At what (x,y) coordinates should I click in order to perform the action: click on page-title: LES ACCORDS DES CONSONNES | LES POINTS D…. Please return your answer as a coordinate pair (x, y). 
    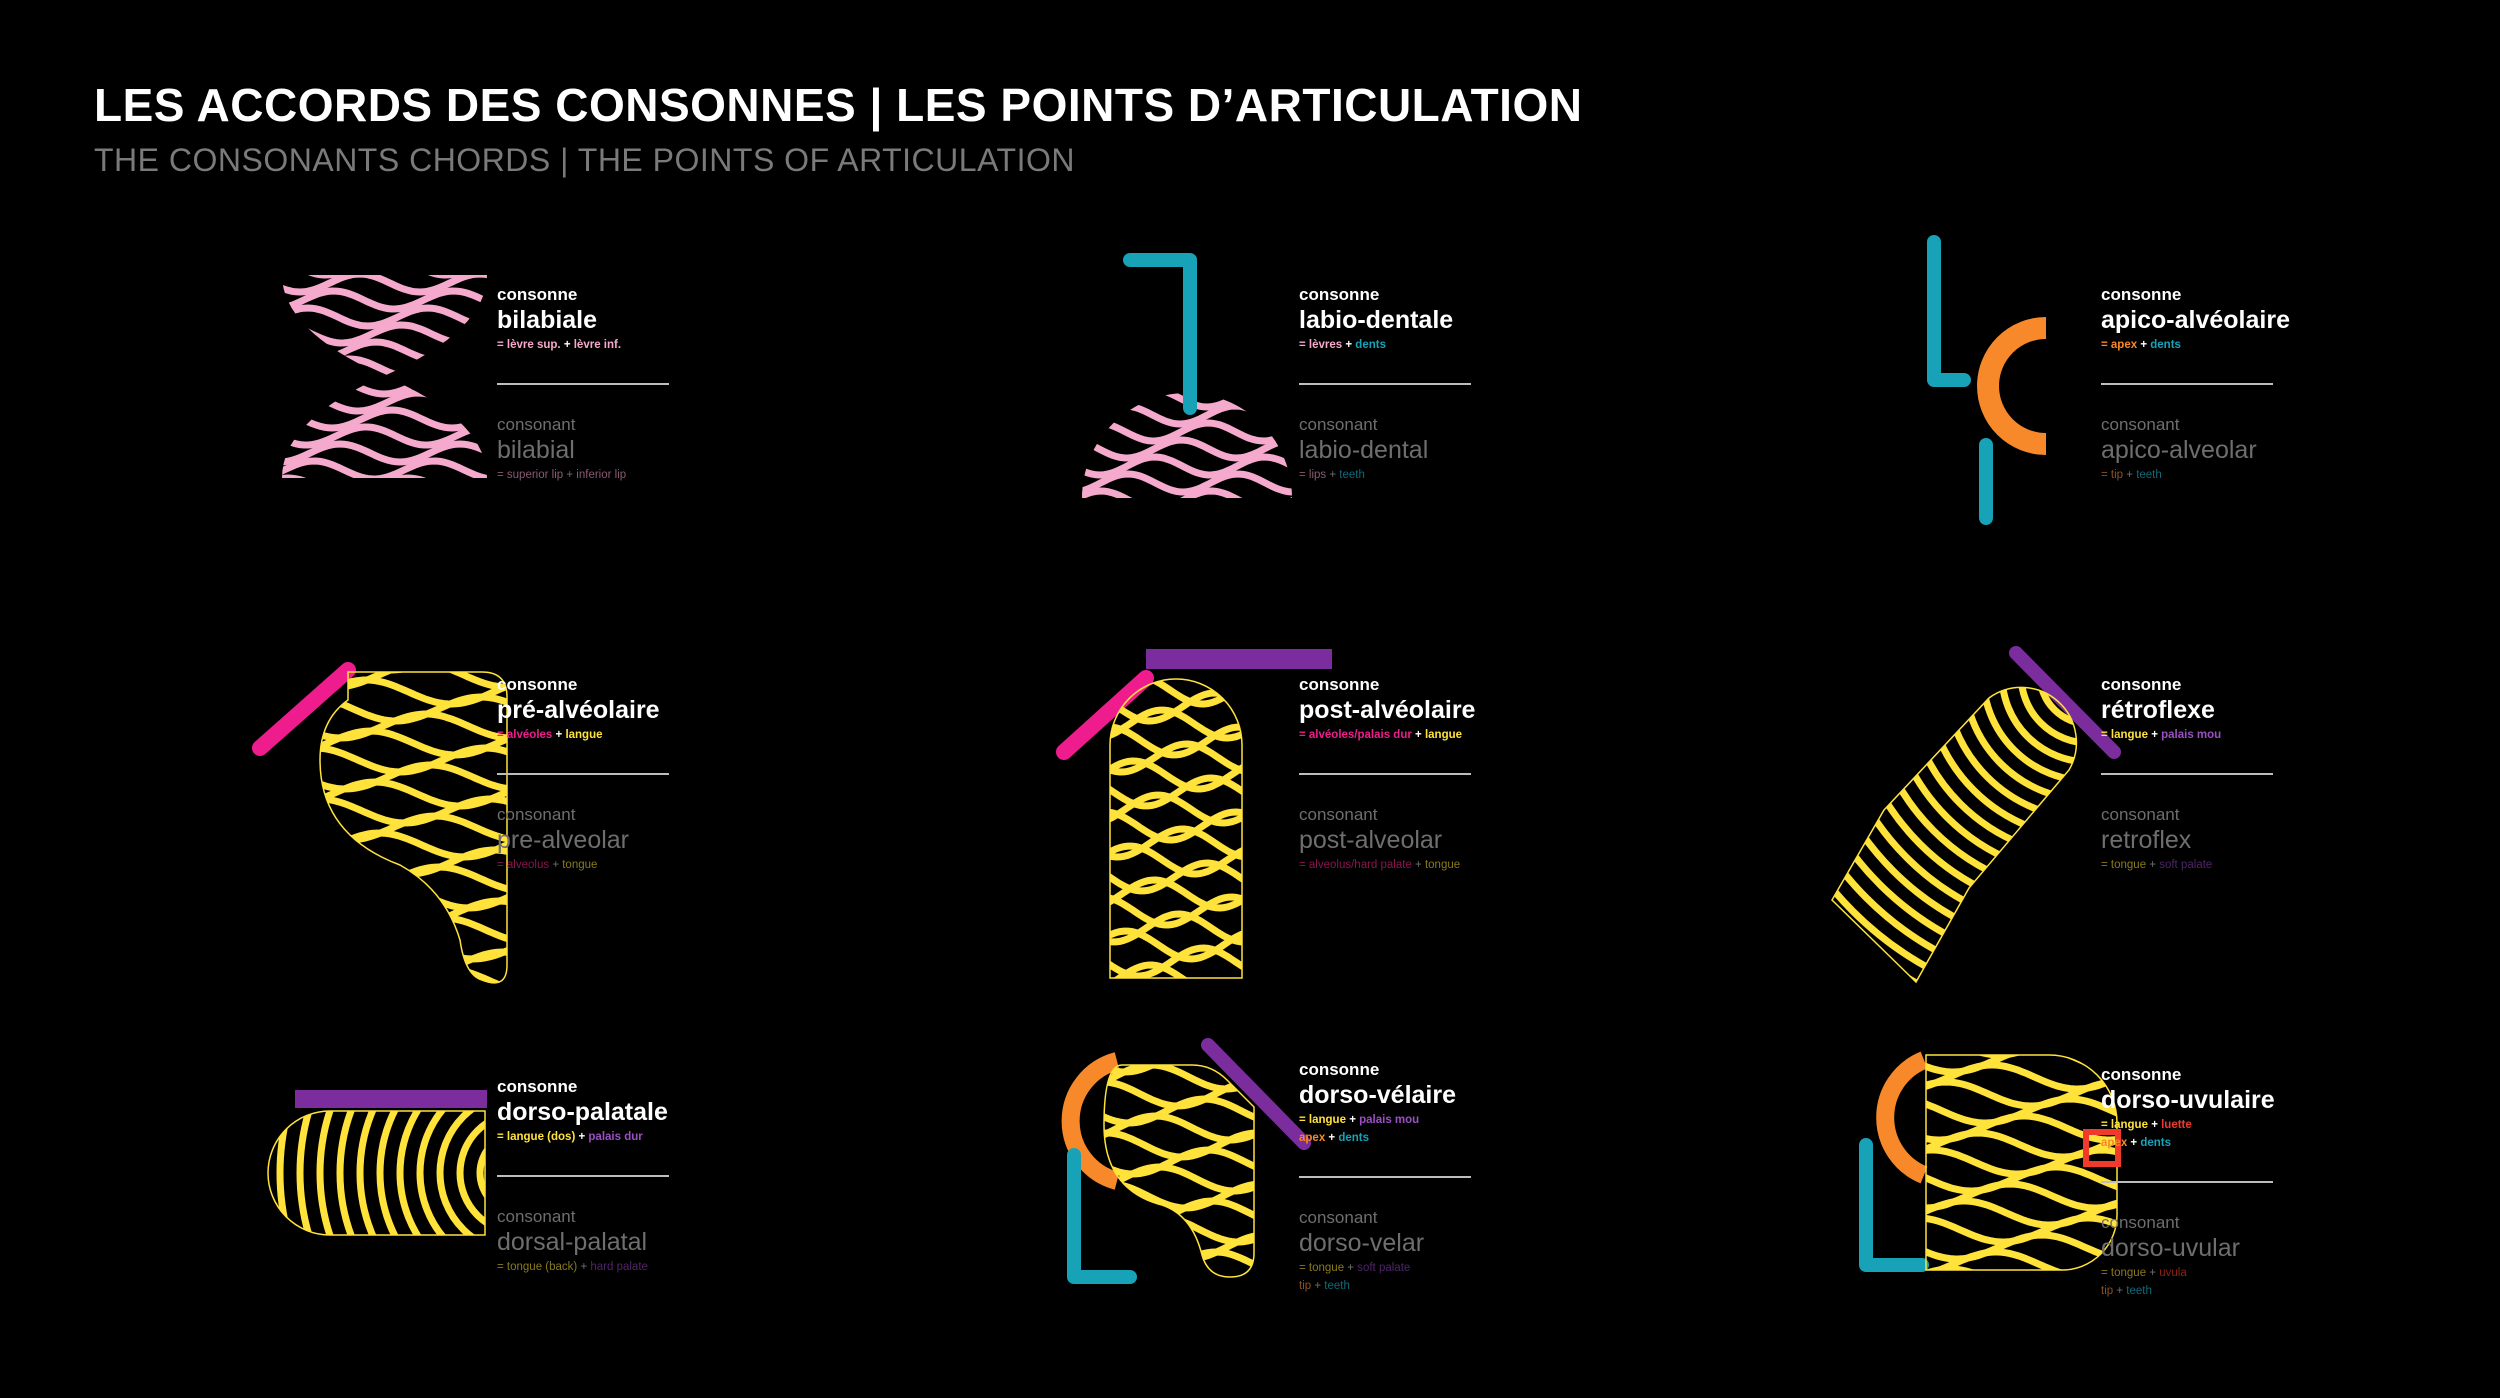
    Looking at the image, I should click on (838, 105).